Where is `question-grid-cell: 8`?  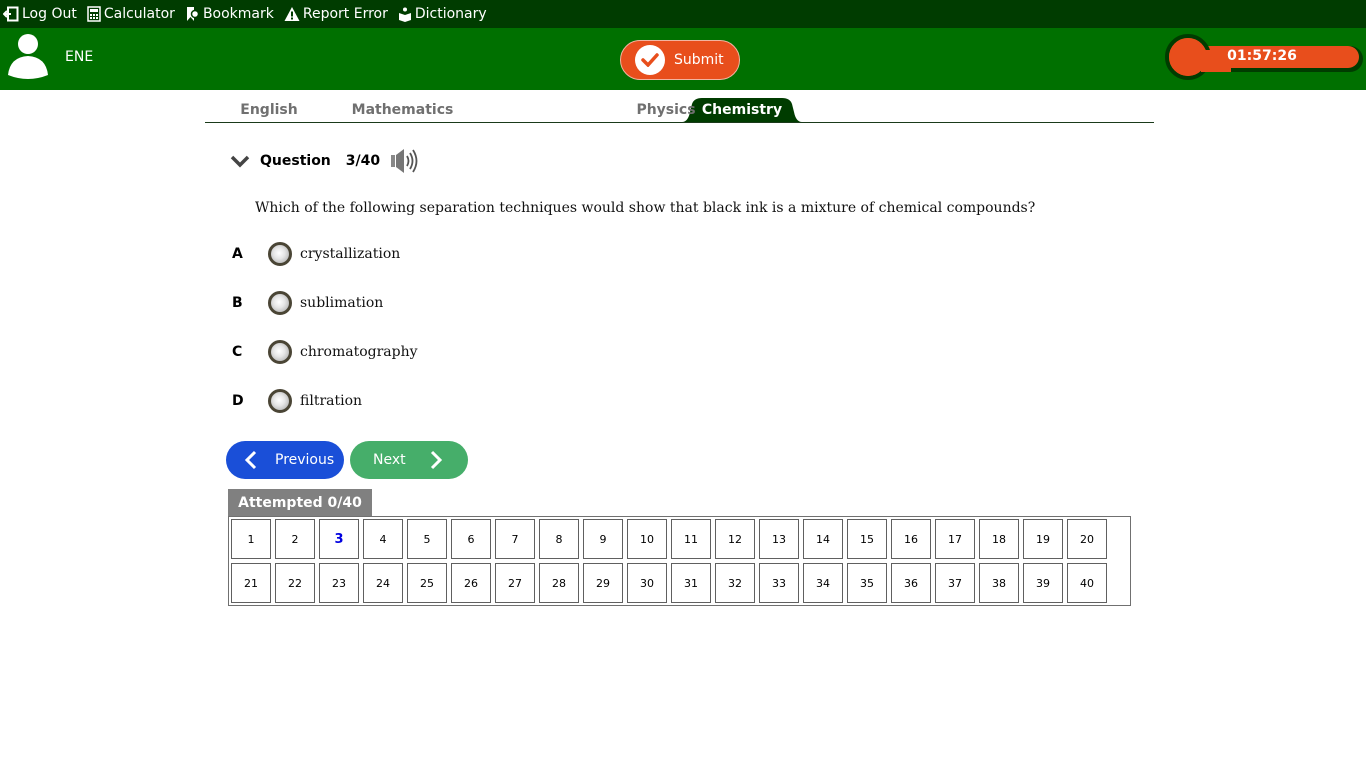 question-grid-cell: 8 is located at coordinates (559, 539).